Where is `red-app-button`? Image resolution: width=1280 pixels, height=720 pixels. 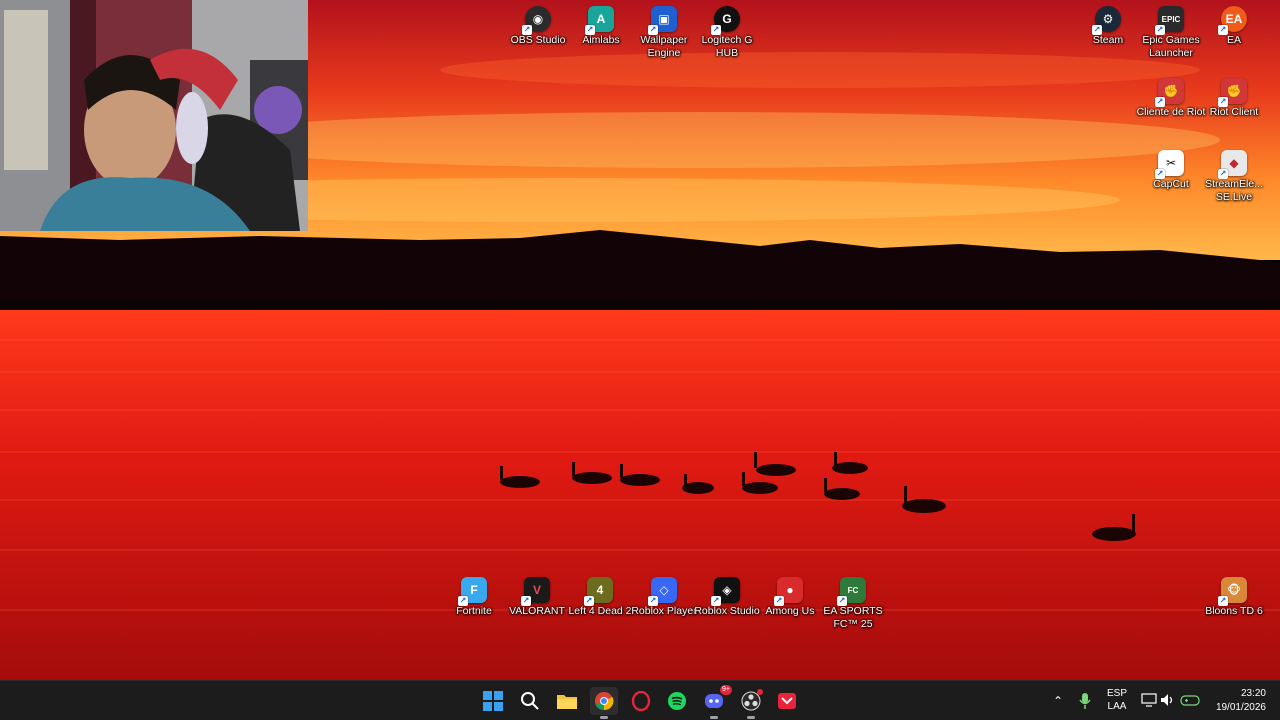 red-app-button is located at coordinates (787, 701).